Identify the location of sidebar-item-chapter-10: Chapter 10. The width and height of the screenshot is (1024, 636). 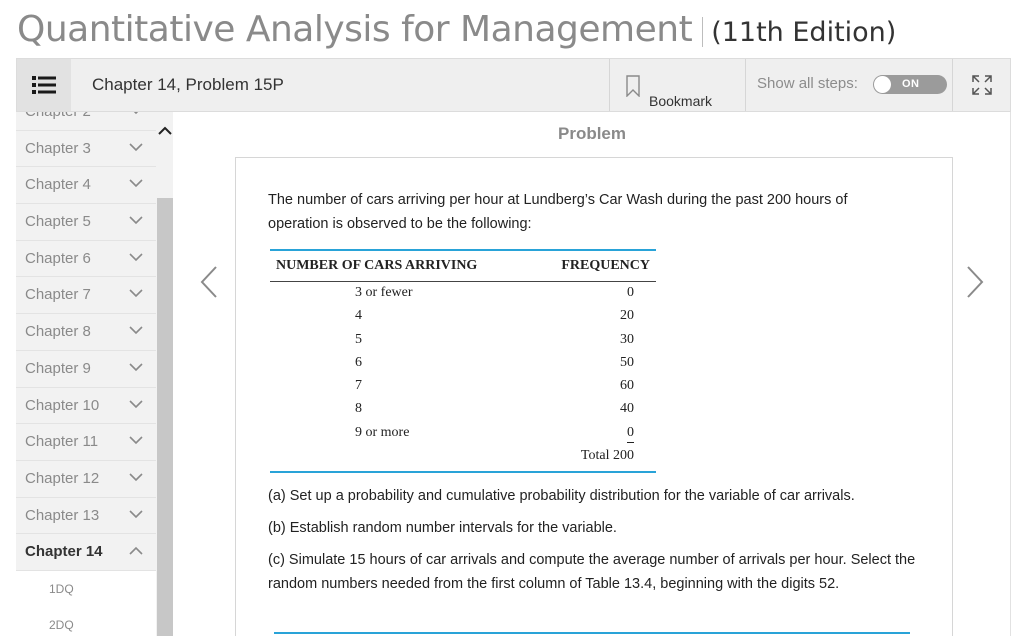
(86, 406).